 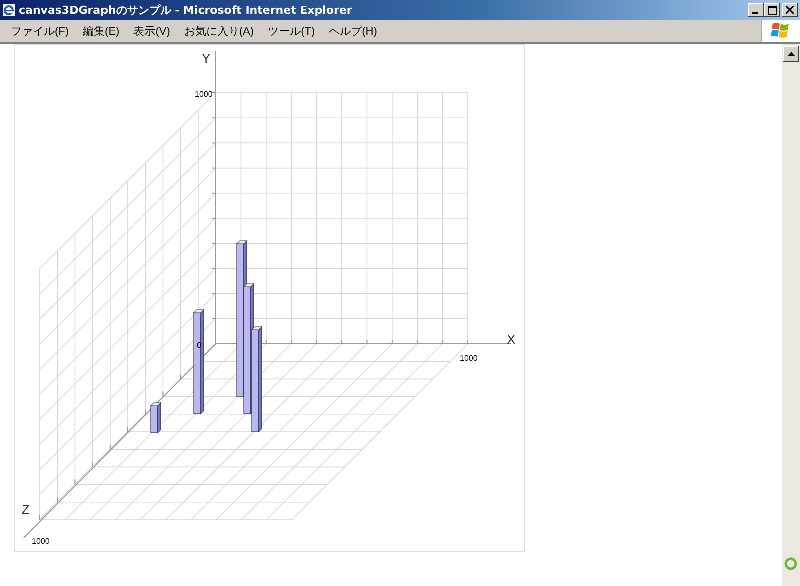 What do you see at coordinates (511, 339) in the screenshot?
I see `x-axis-title: X` at bounding box center [511, 339].